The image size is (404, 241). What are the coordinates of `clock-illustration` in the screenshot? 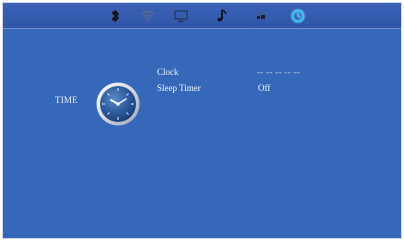 It's located at (118, 104).